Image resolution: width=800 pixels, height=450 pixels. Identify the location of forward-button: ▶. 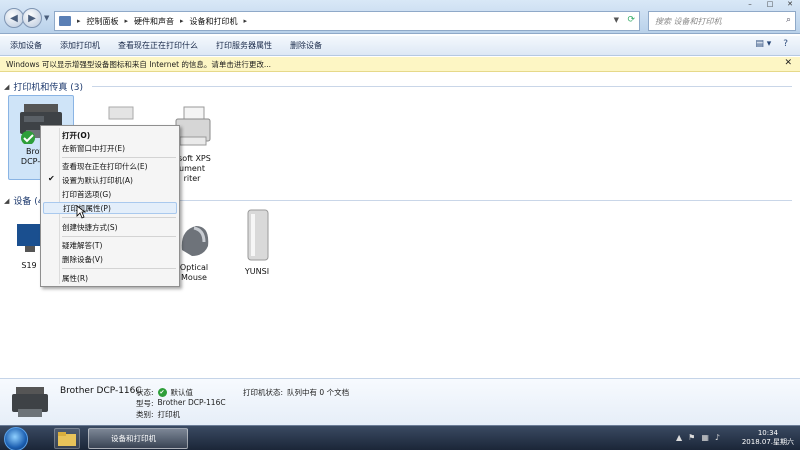
(32, 18).